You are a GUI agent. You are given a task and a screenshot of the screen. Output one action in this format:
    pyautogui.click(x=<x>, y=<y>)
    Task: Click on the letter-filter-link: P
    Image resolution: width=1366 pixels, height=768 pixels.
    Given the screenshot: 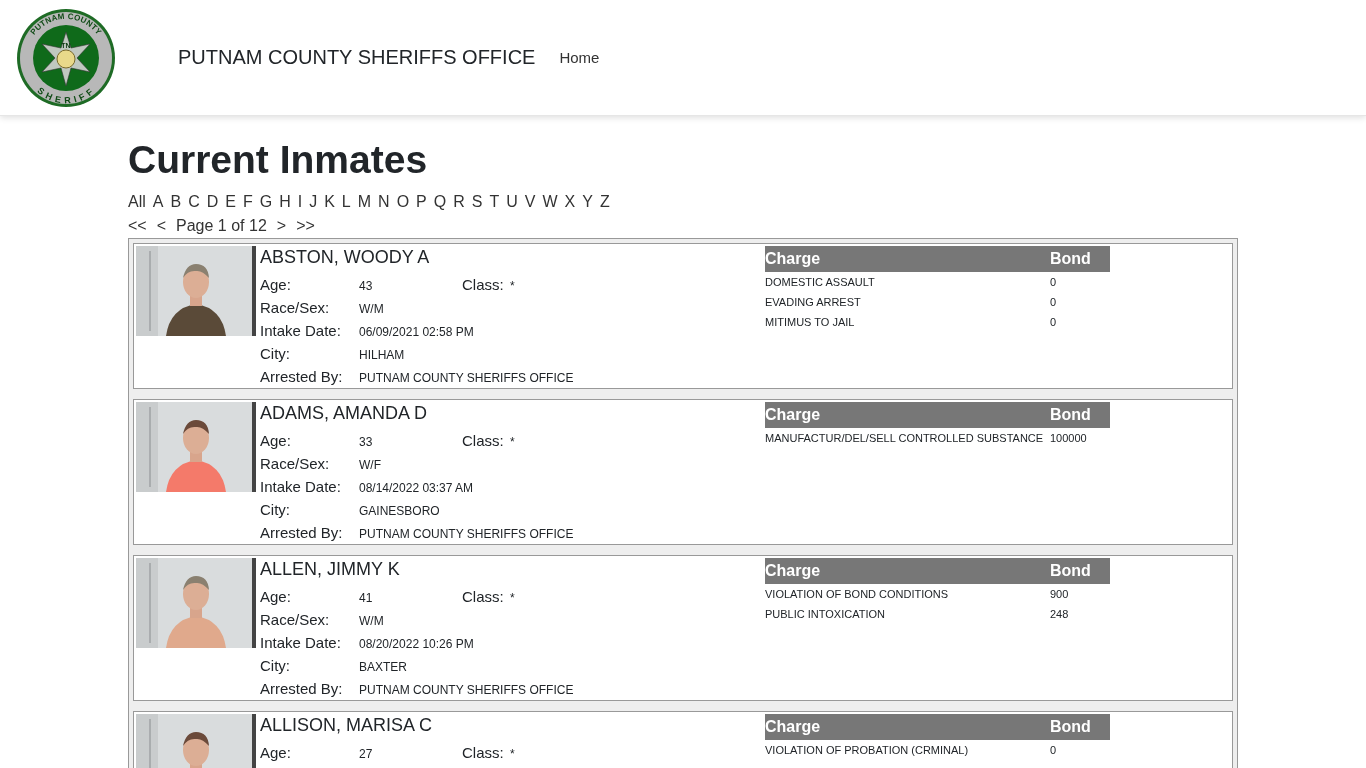 What is the action you would take?
    pyautogui.click(x=421, y=202)
    